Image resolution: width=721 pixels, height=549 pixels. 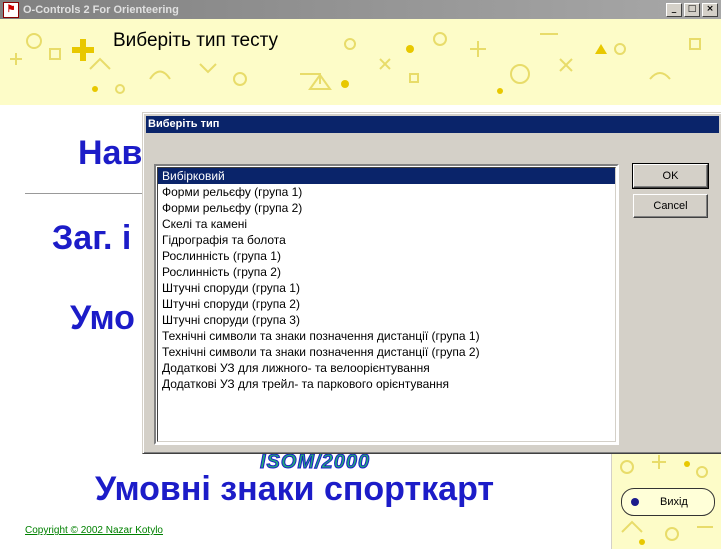 What do you see at coordinates (432, 124) in the screenshot?
I see `dialog-title: Виберіть тип` at bounding box center [432, 124].